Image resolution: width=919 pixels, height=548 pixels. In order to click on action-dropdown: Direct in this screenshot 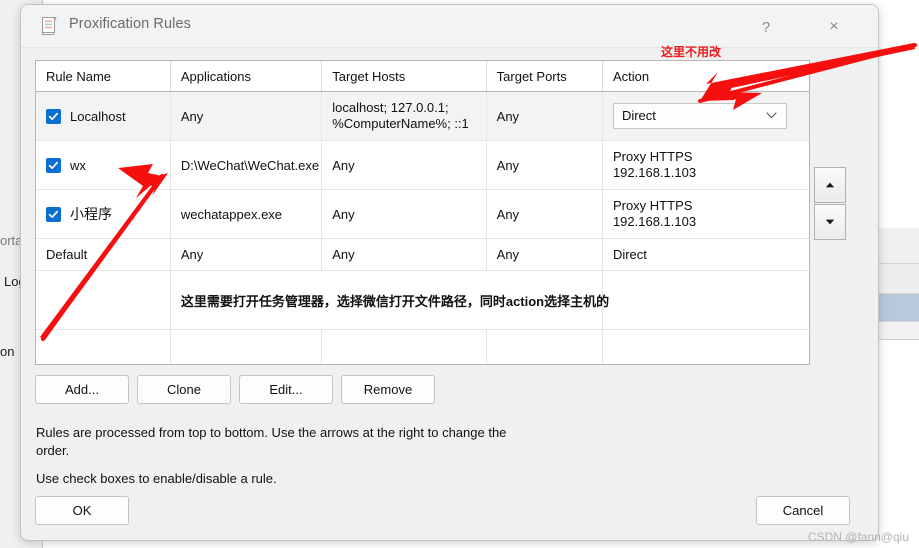, I will do `click(699, 116)`.